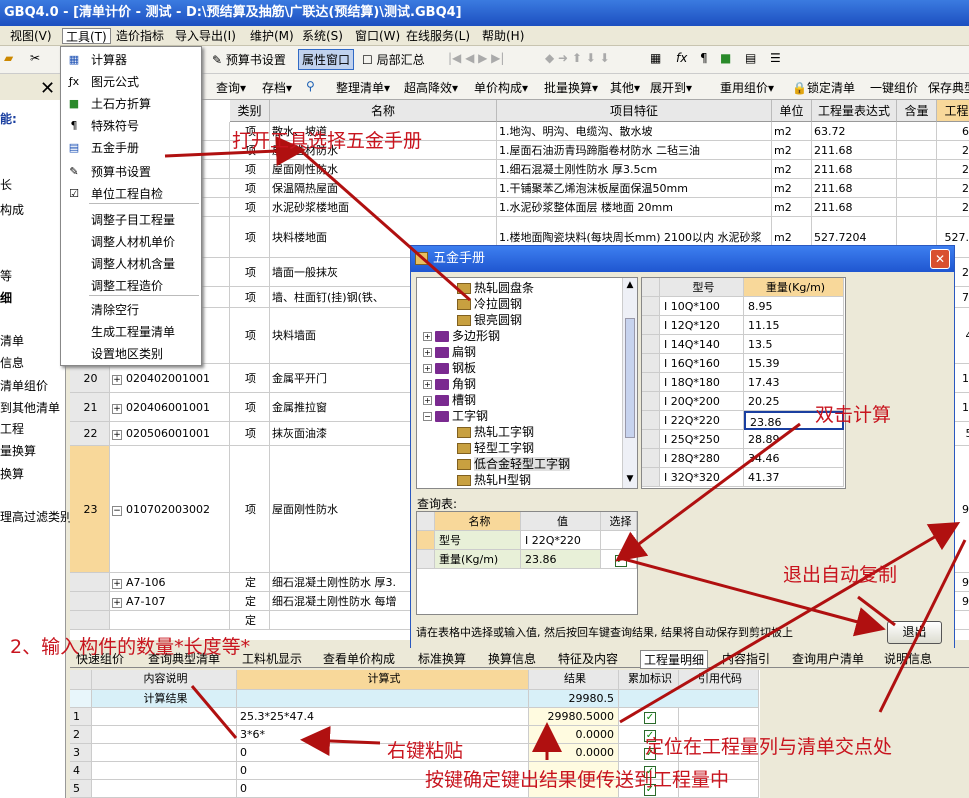 This screenshot has height=798, width=969. What do you see at coordinates (794, 306) in the screenshot?
I see `spec-weight: 8.95` at bounding box center [794, 306].